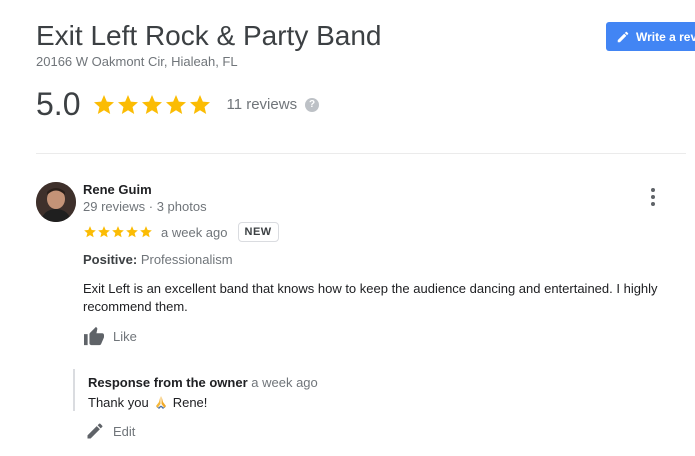 This screenshot has width=695, height=456. I want to click on rating-stars, so click(152, 105).